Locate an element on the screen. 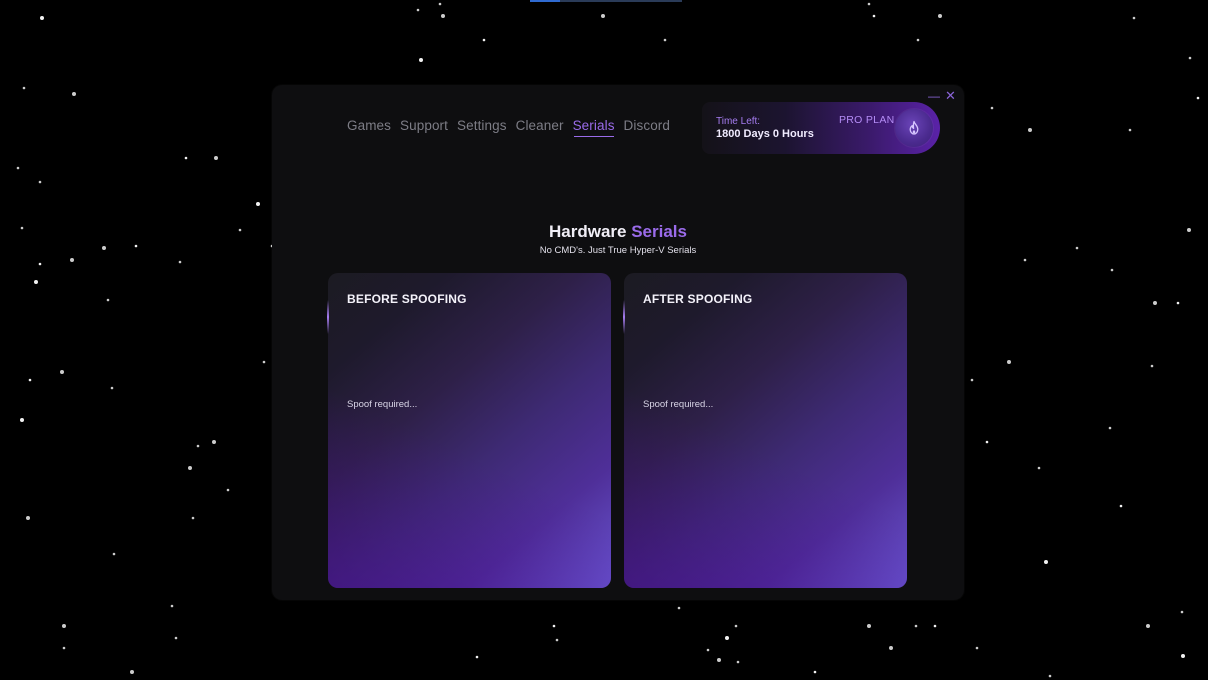 The width and height of the screenshot is (1208, 680). page-subtitle: No CMD's. Just True Hyper-V Serials is located at coordinates (618, 250).